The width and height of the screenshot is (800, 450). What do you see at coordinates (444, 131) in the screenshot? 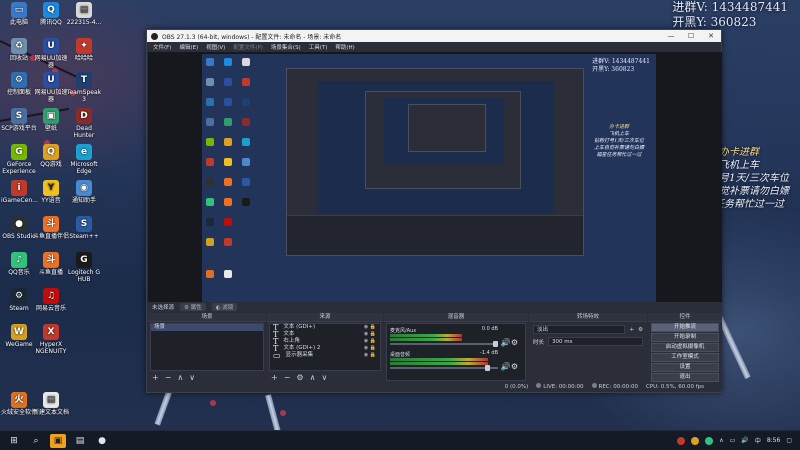
I see `preview-nested-canvas` at bounding box center [444, 131].